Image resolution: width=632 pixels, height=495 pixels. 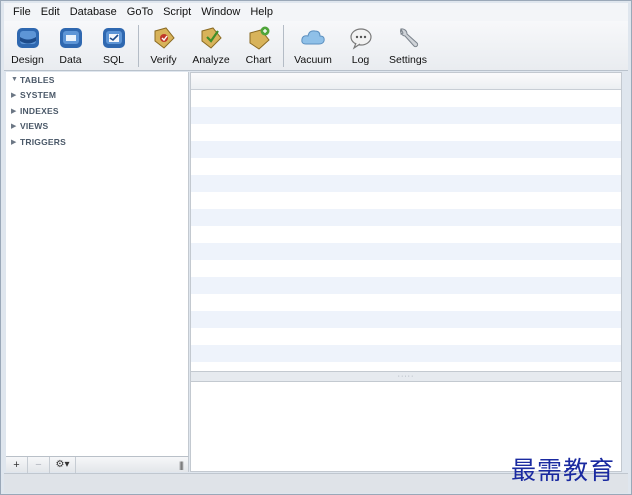 I want to click on sidebar-item-triggers: ▶ TRIGGERS, so click(x=97, y=142).